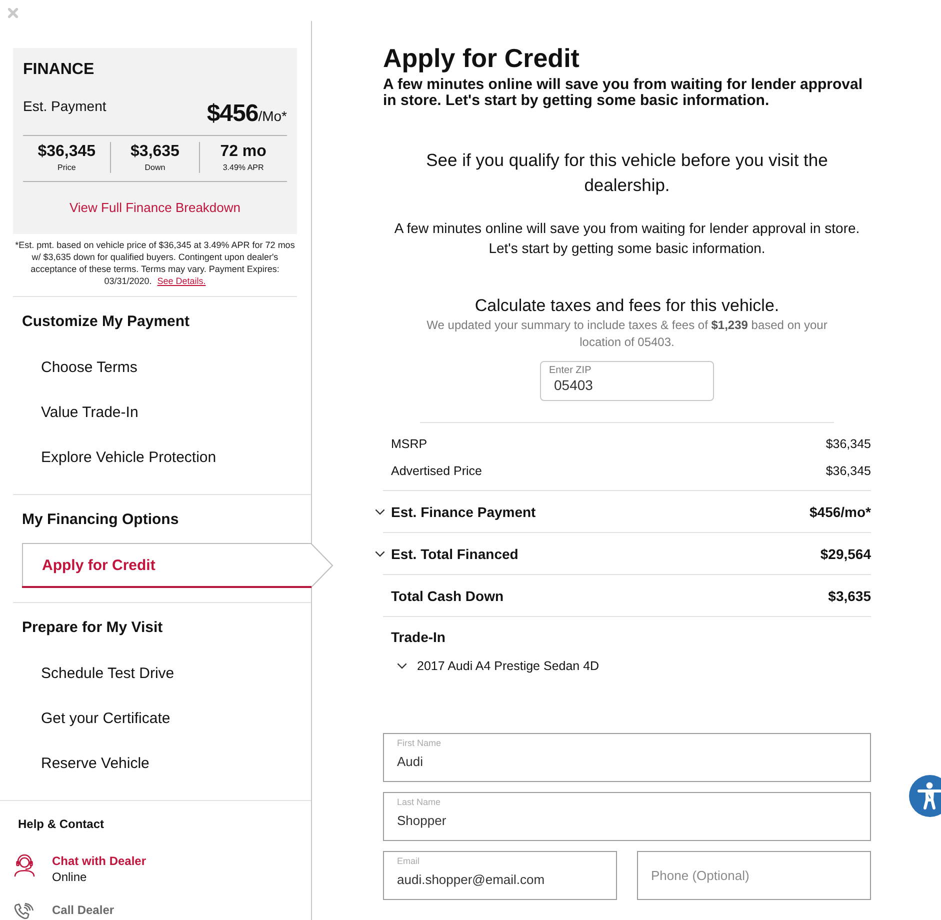 This screenshot has width=941, height=920. I want to click on help-title: Help & Contact, so click(61, 824).